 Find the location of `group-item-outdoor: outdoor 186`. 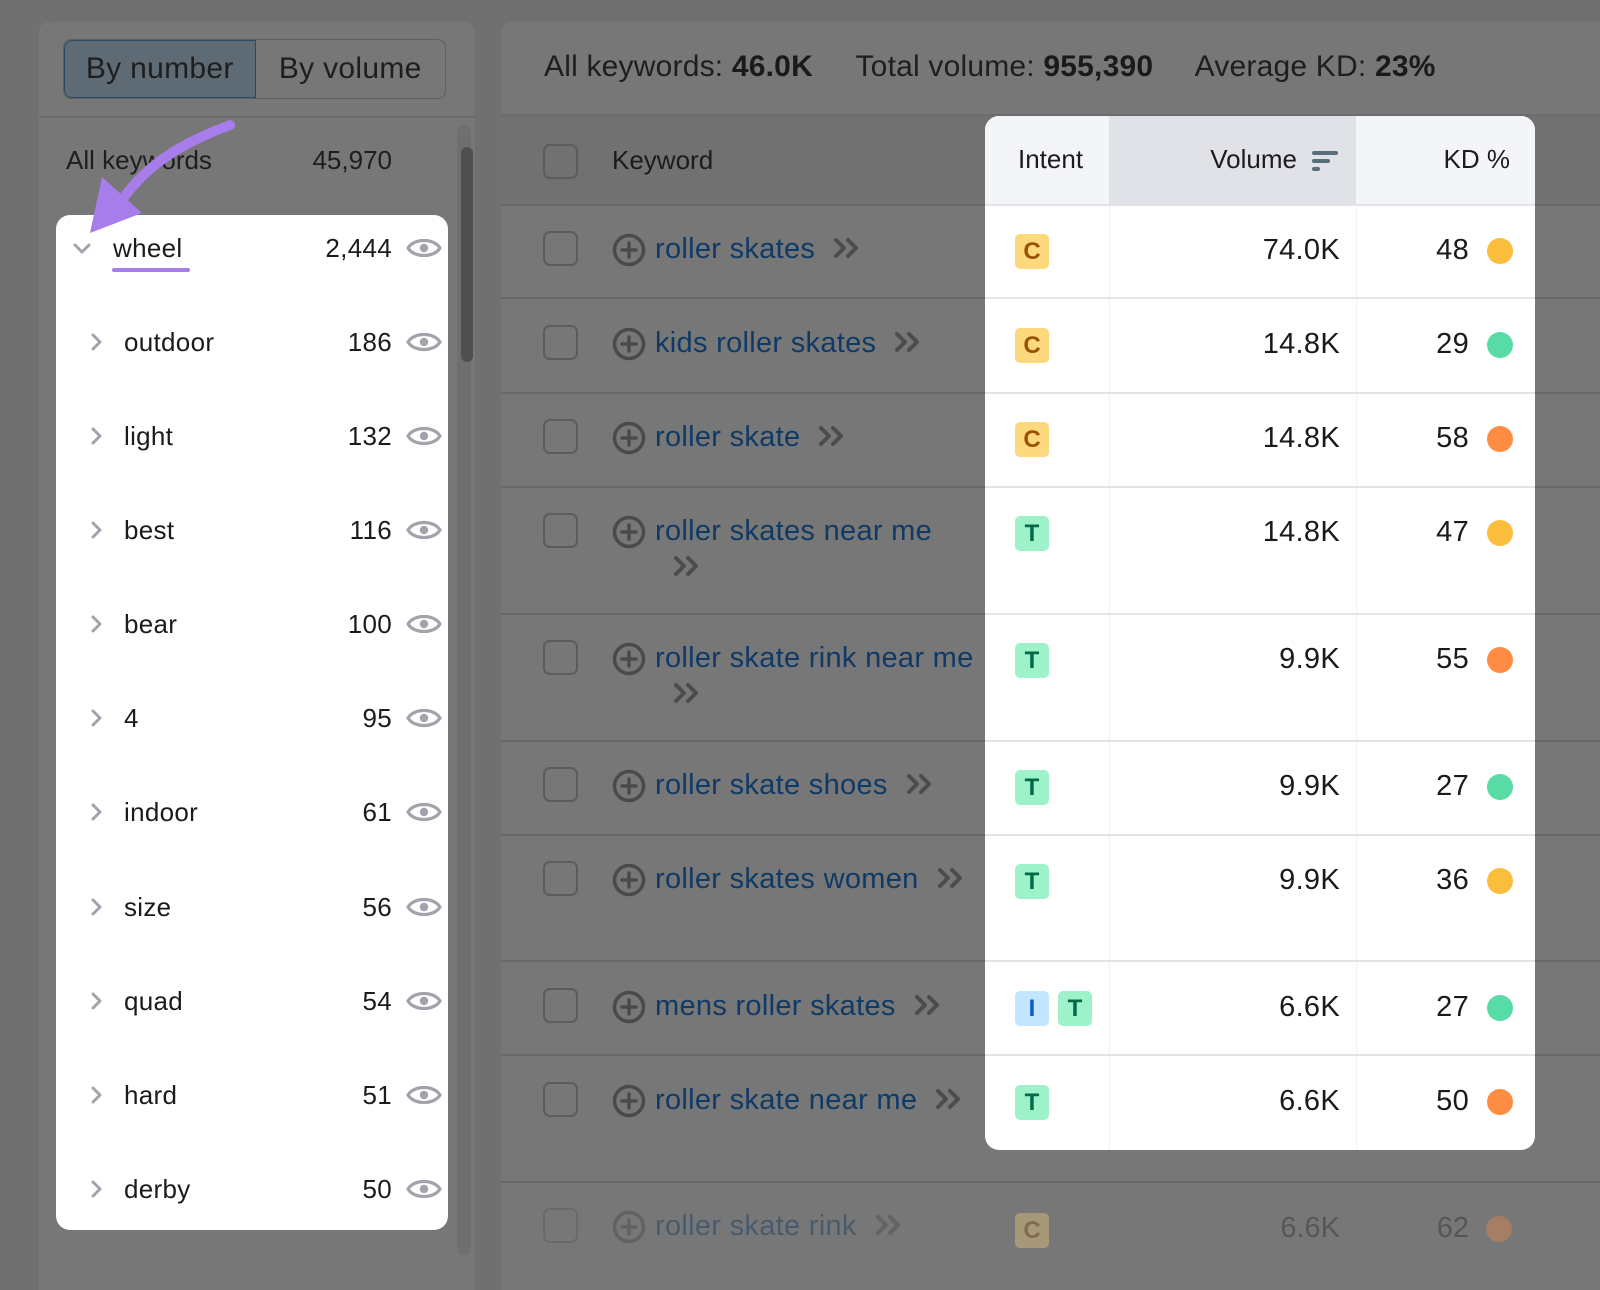

group-item-outdoor: outdoor 186 is located at coordinates (252, 342).